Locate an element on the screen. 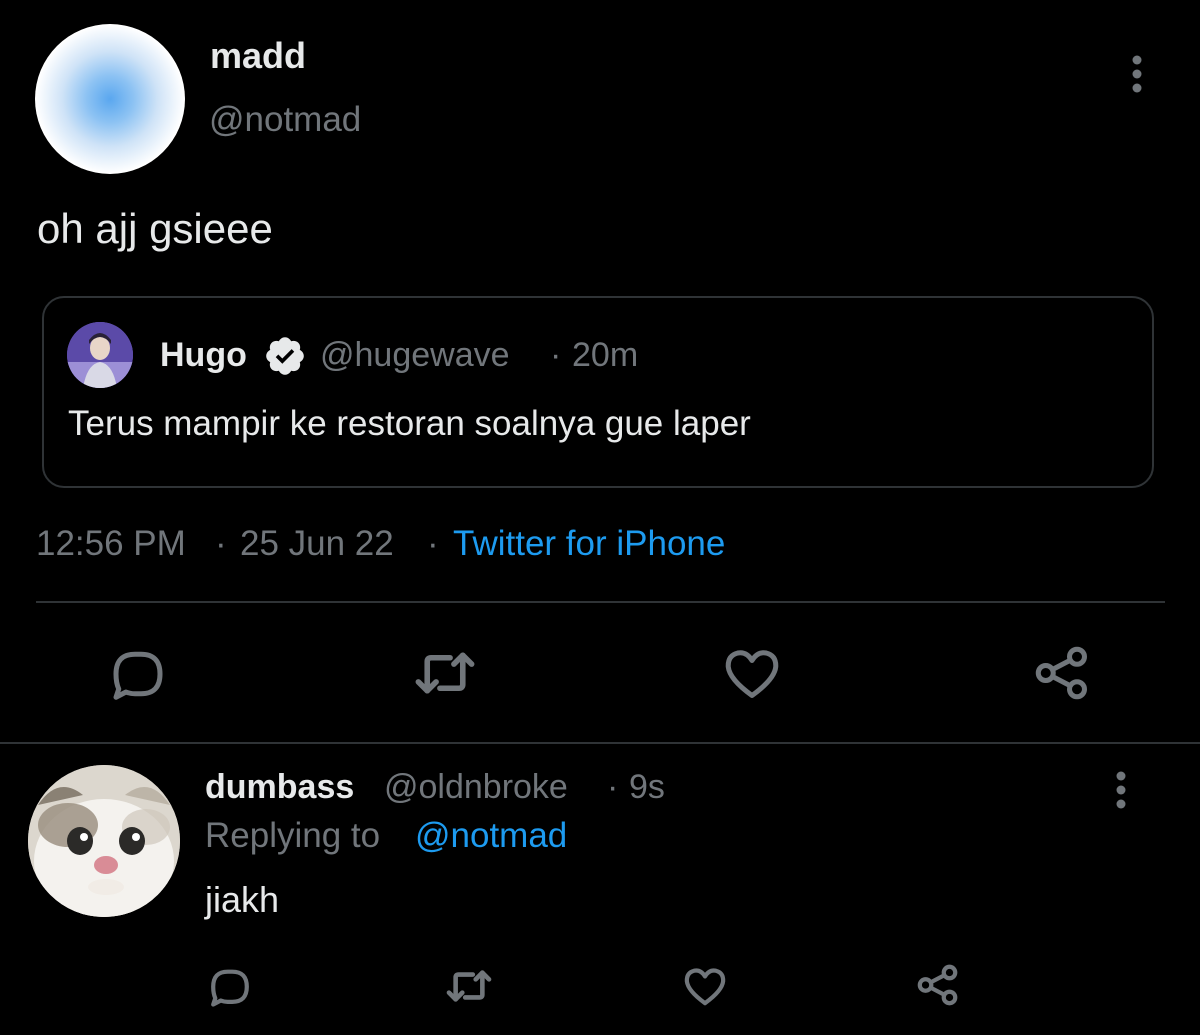  reply-timestamp: 9s is located at coordinates (647, 787).